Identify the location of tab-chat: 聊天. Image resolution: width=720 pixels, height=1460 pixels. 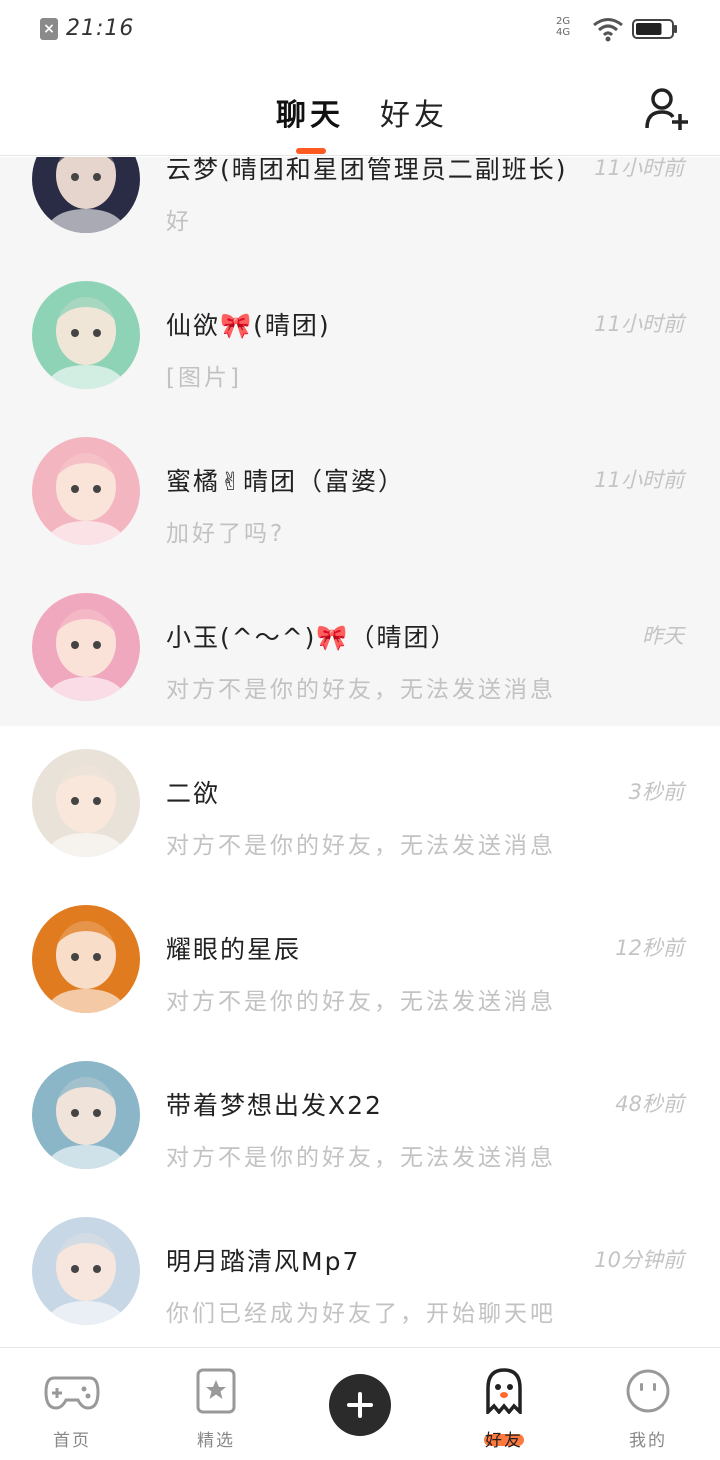
(310, 112).